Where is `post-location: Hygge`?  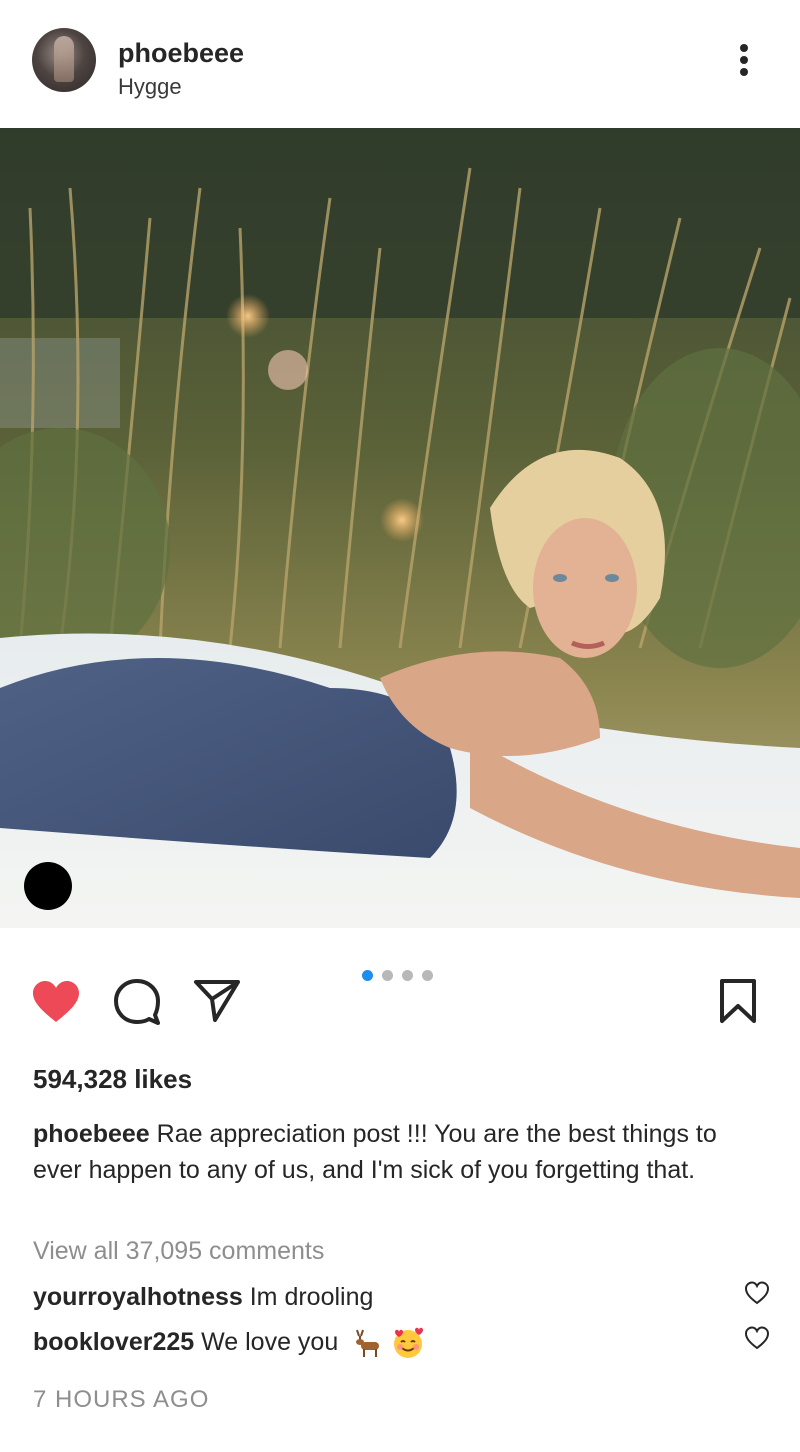 post-location: Hygge is located at coordinates (150, 87).